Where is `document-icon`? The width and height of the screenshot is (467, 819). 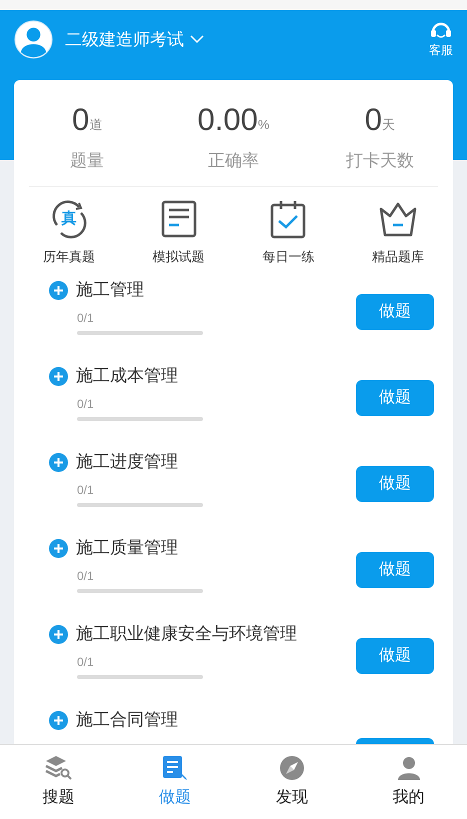
document-icon is located at coordinates (178, 219).